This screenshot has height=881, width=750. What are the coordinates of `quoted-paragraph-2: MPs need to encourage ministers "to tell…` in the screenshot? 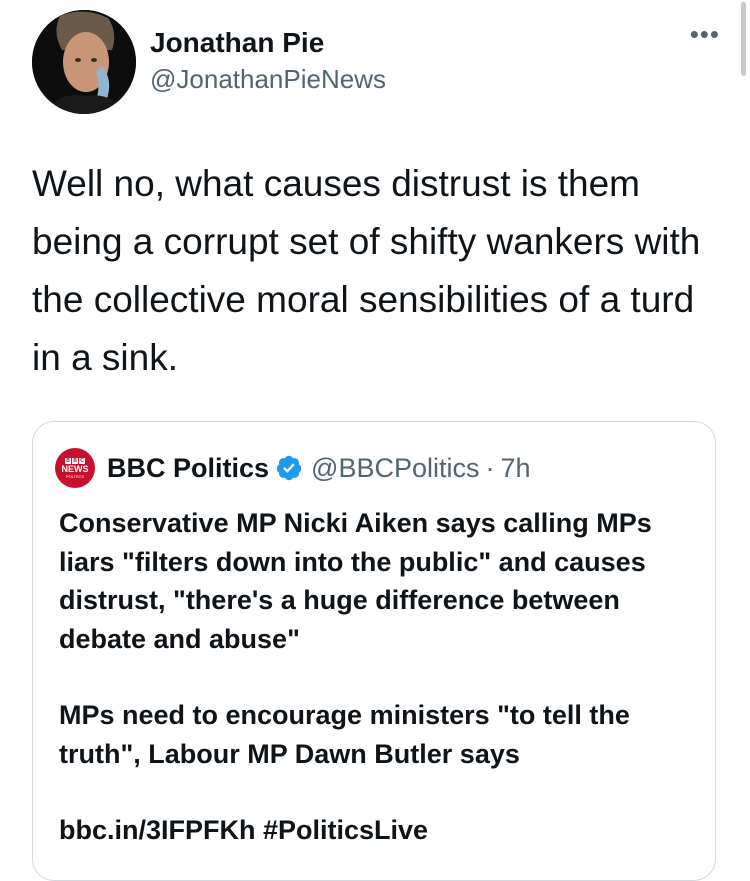 It's located at (344, 734).